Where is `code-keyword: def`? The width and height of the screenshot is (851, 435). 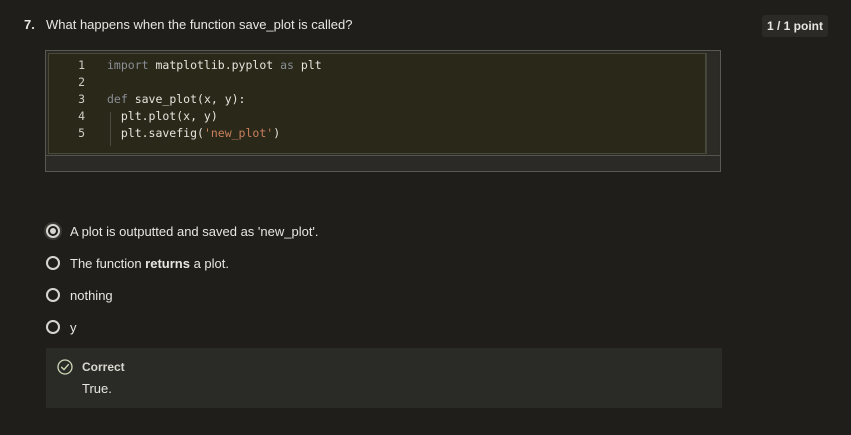 code-keyword: def is located at coordinates (117, 99).